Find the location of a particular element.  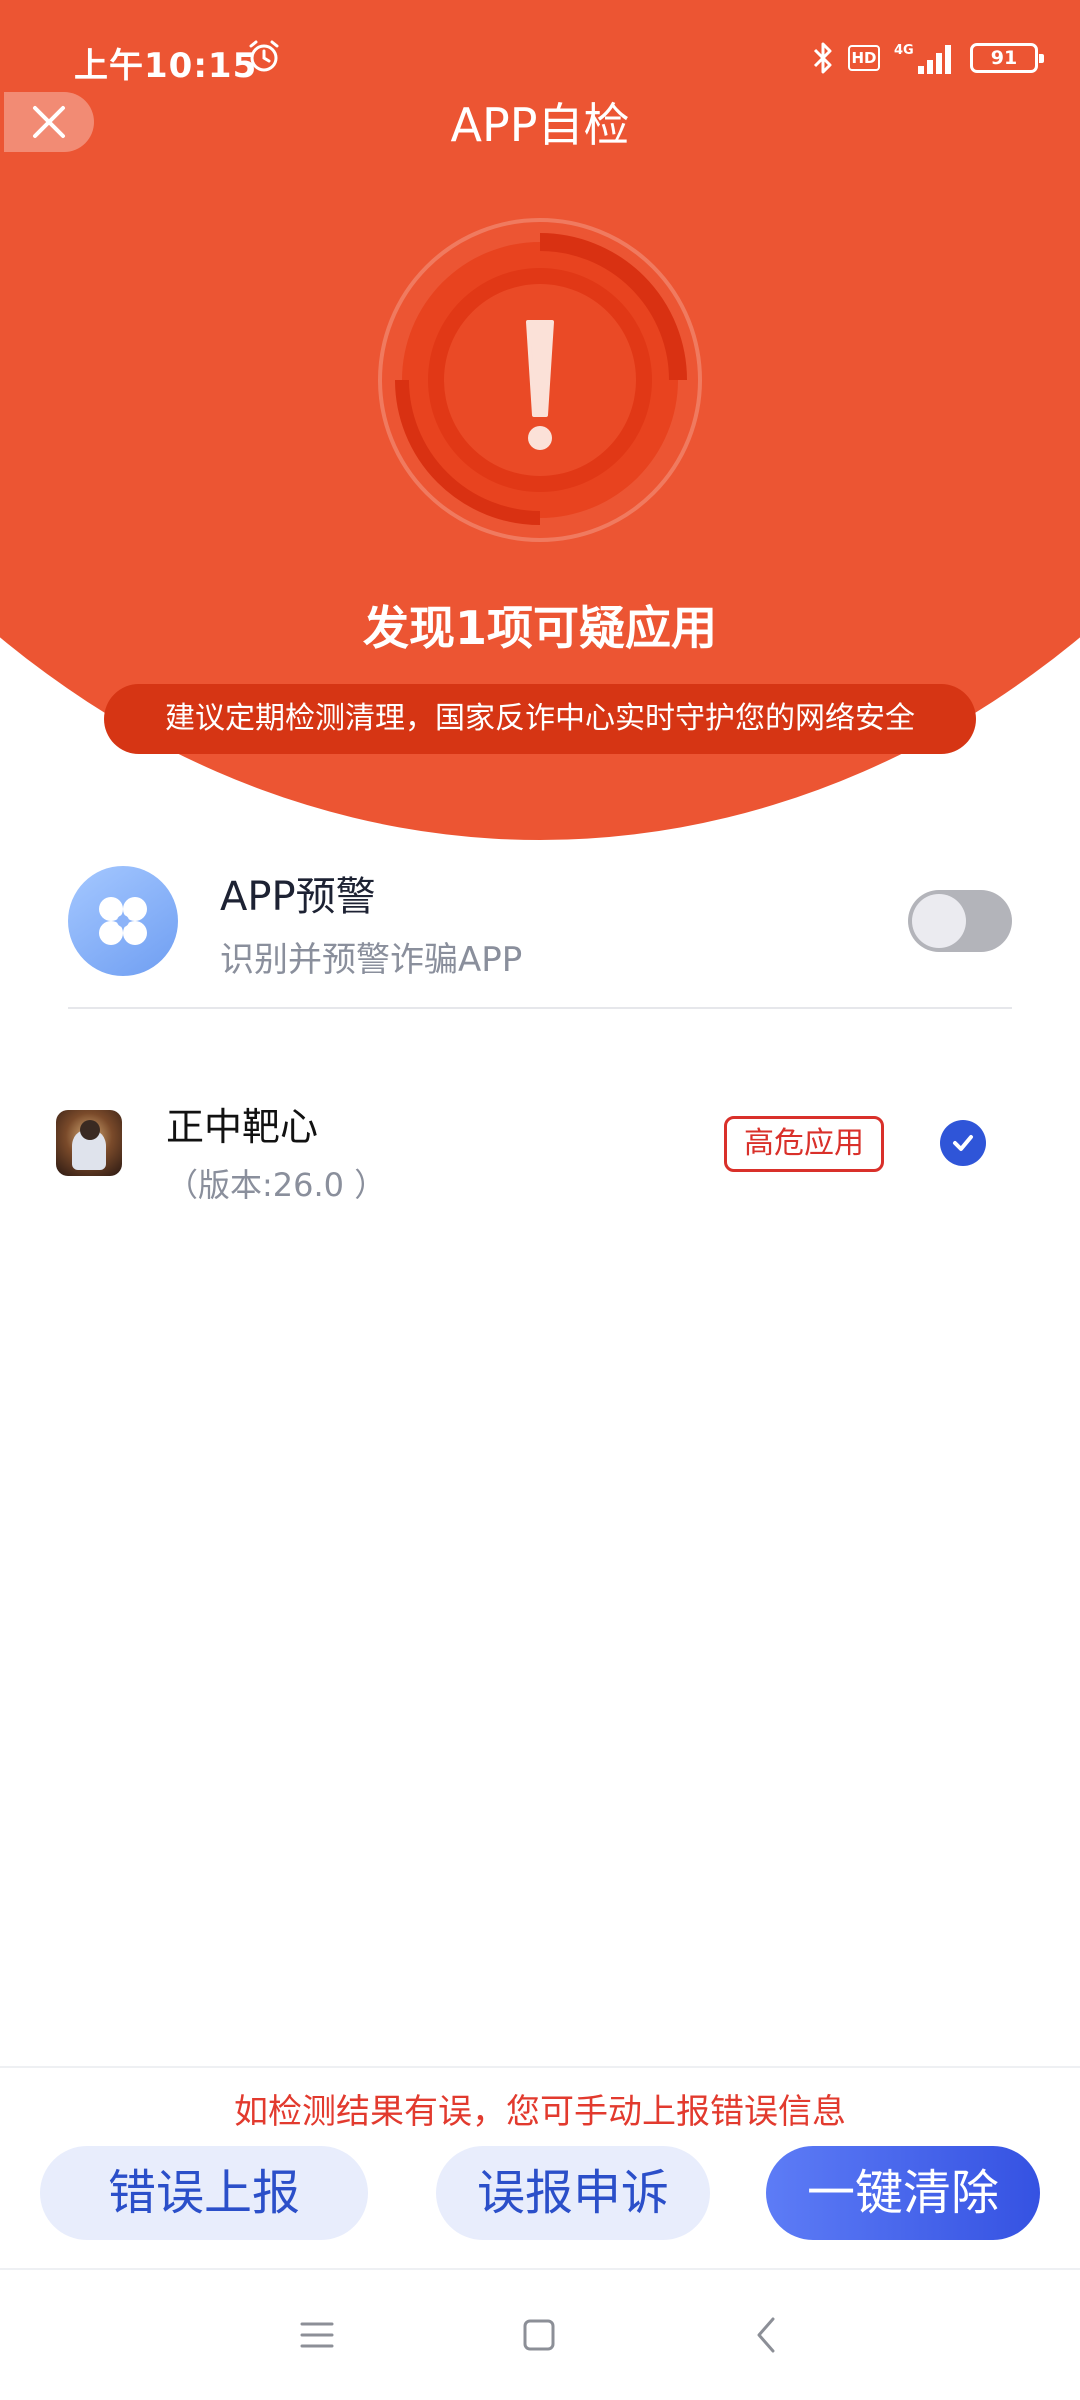

status-indicators: HD 4G 91 is located at coordinates (928, 58).